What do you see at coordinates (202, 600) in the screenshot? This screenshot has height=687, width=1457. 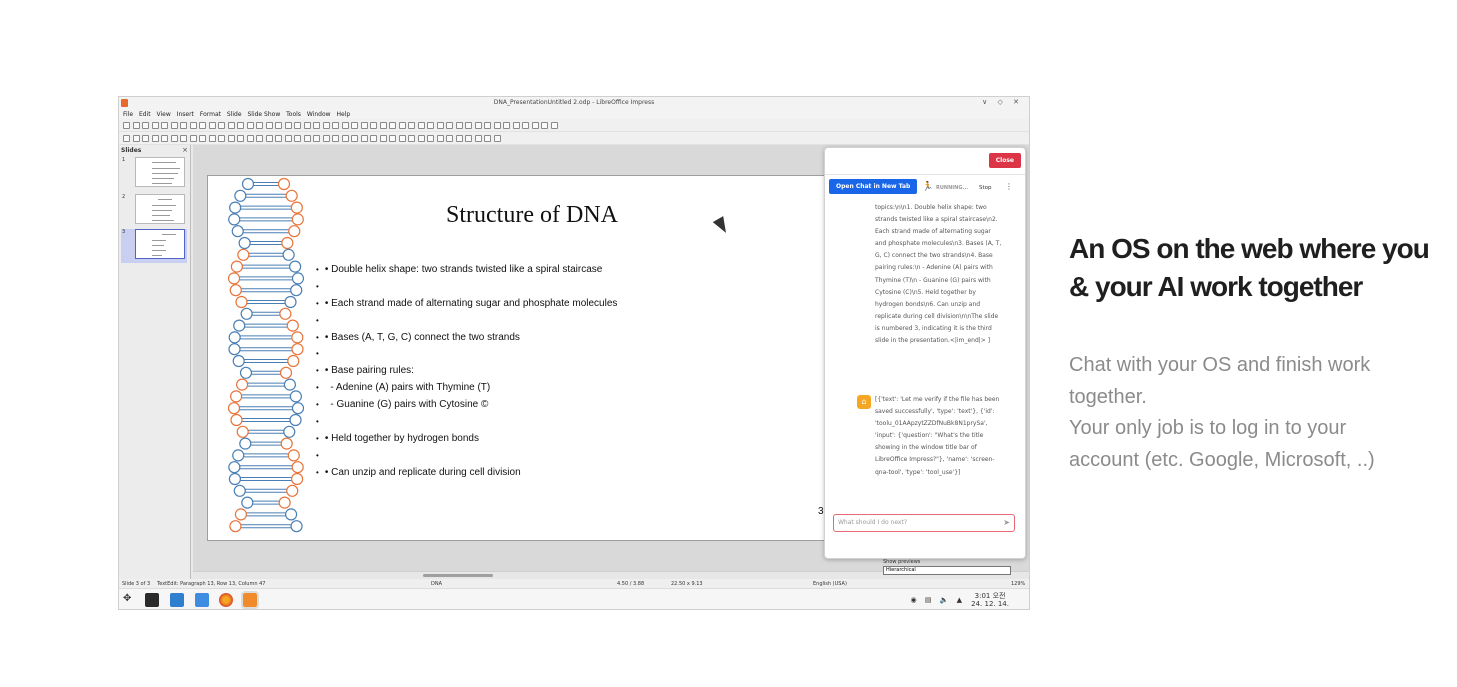 I see `file-manager-icon` at bounding box center [202, 600].